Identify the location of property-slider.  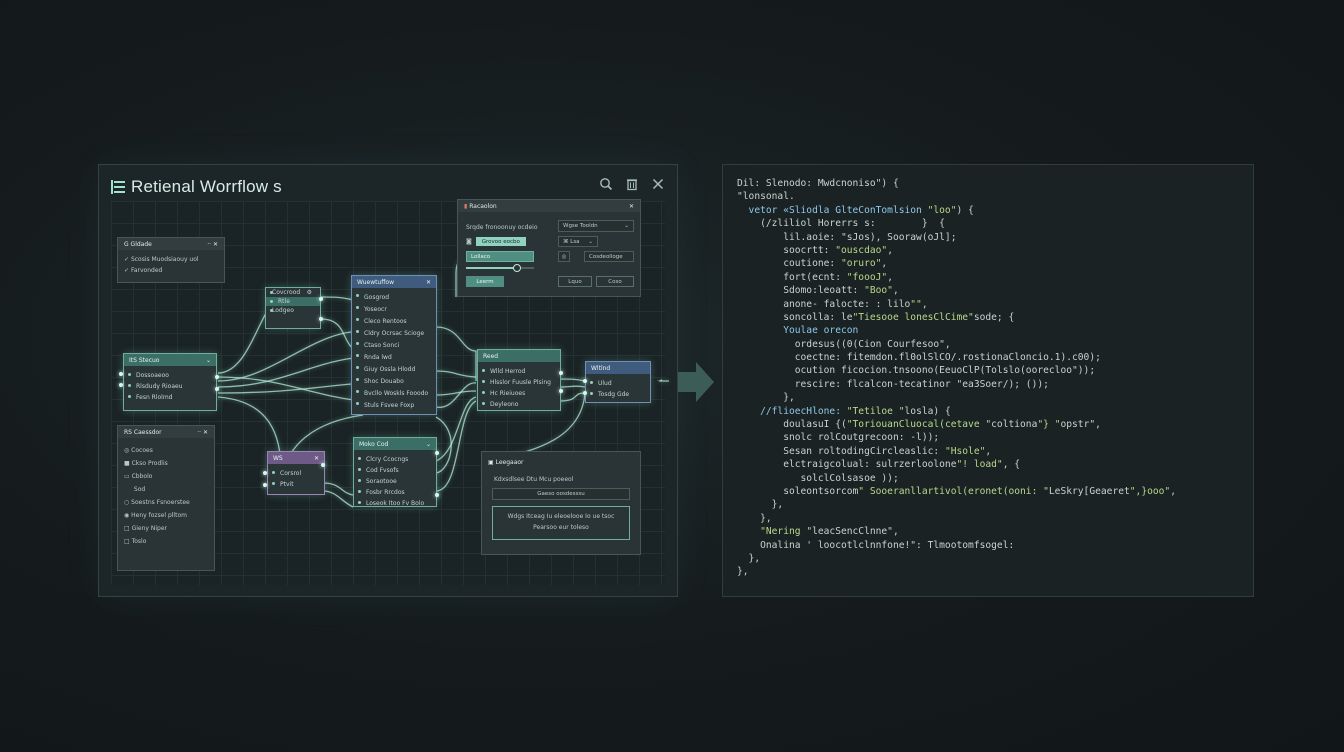
(500, 268).